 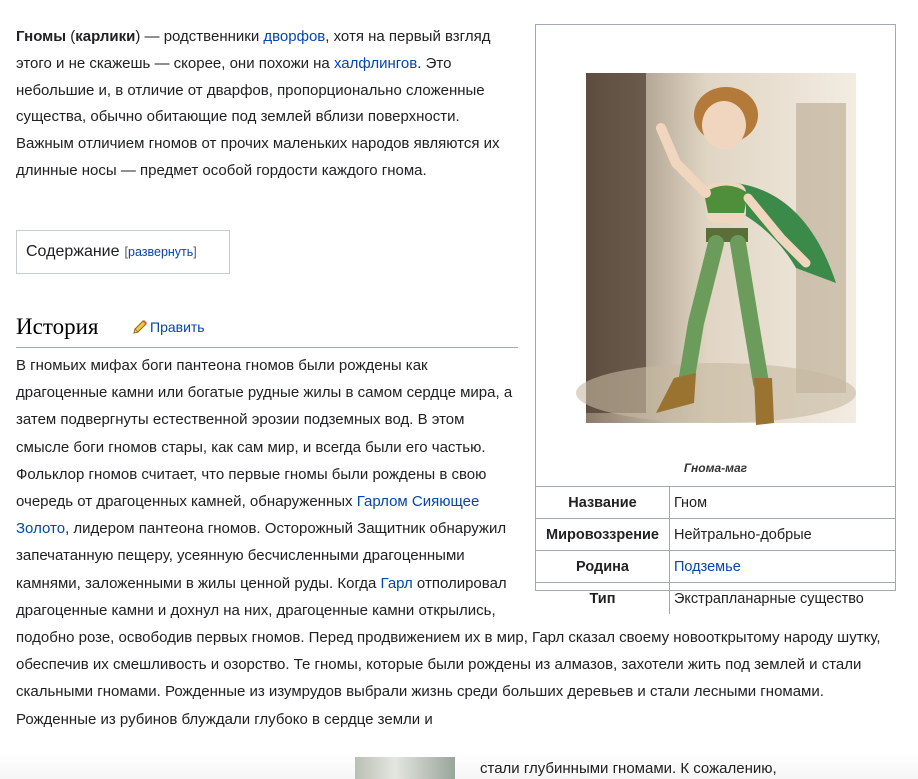 What do you see at coordinates (202, 36) in the screenshot?
I see `intro-text-1: — родственники` at bounding box center [202, 36].